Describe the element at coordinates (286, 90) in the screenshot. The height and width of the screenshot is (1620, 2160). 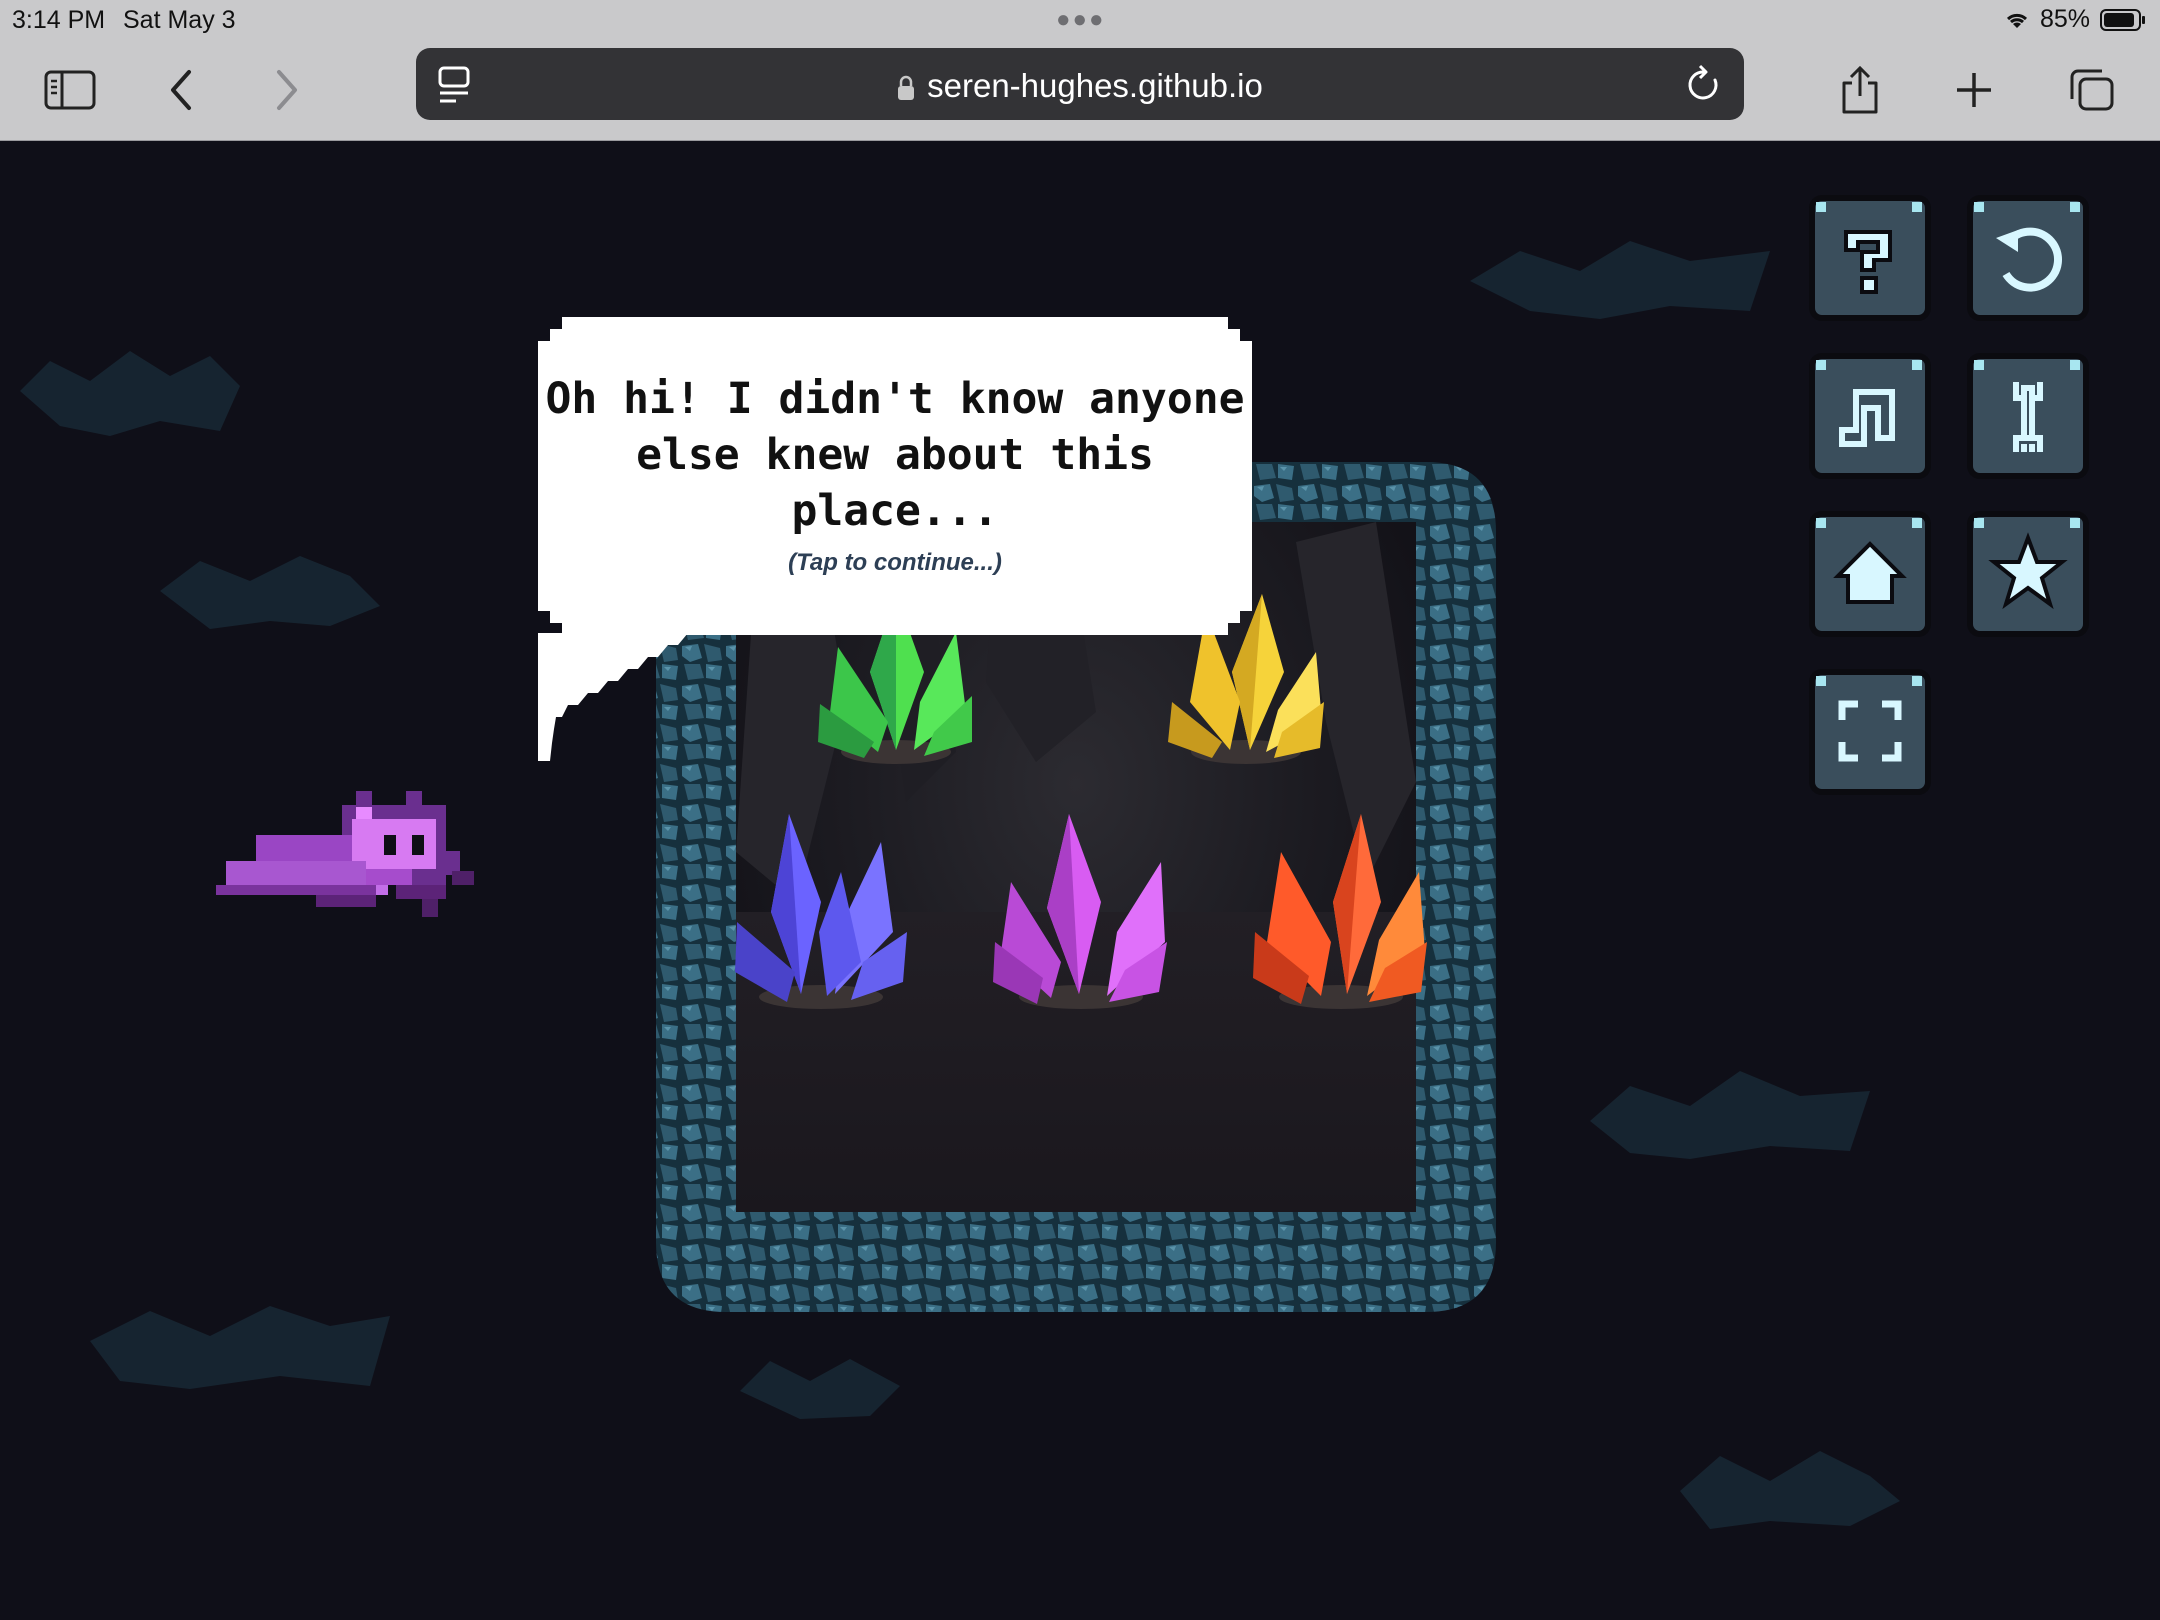
I see `forward-icon` at that location.